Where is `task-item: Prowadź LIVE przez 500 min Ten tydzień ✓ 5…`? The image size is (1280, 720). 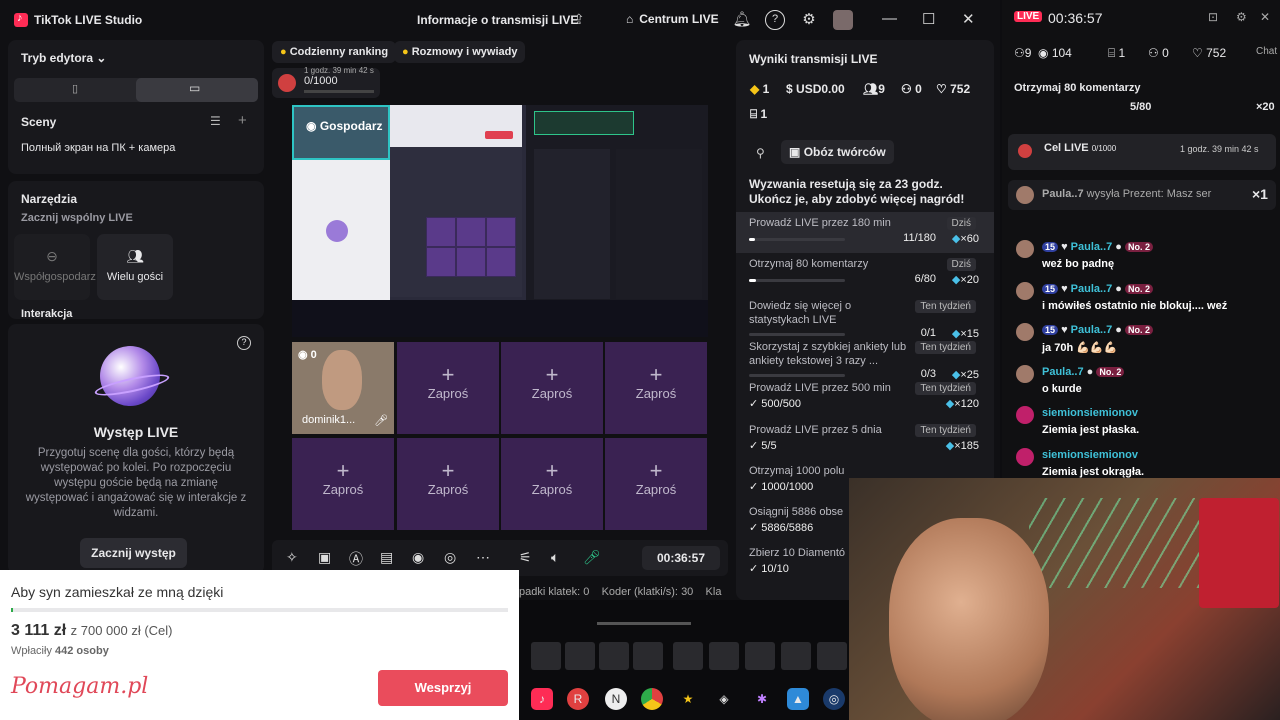 task-item: Prowadź LIVE przez 500 min Ten tydzień ✓ 5… is located at coordinates (865, 397).